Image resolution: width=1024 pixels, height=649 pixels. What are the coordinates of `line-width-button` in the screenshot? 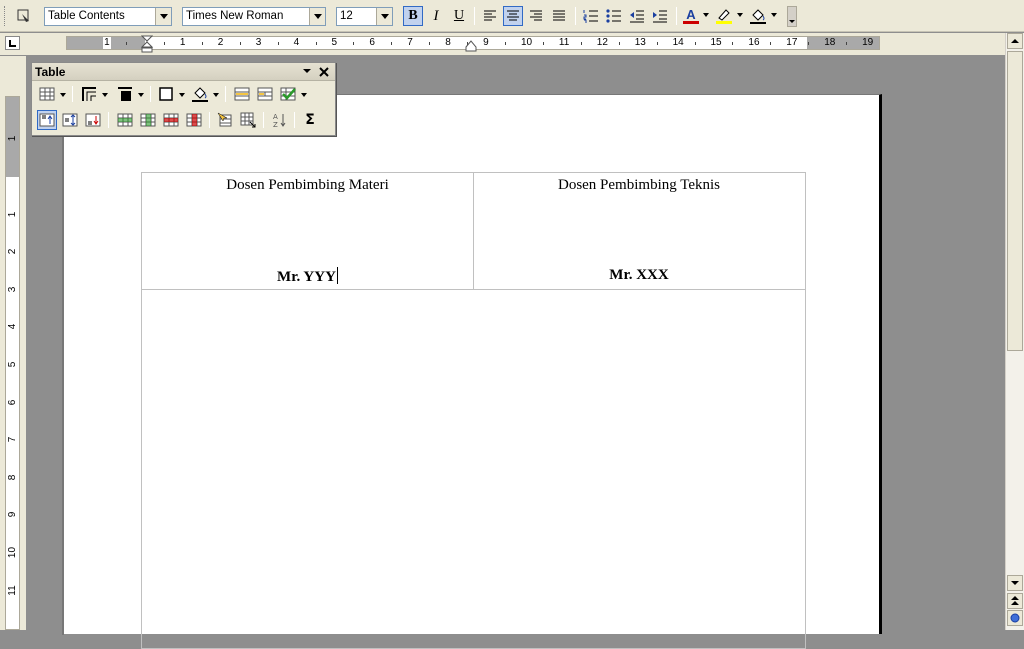 It's located at (125, 94).